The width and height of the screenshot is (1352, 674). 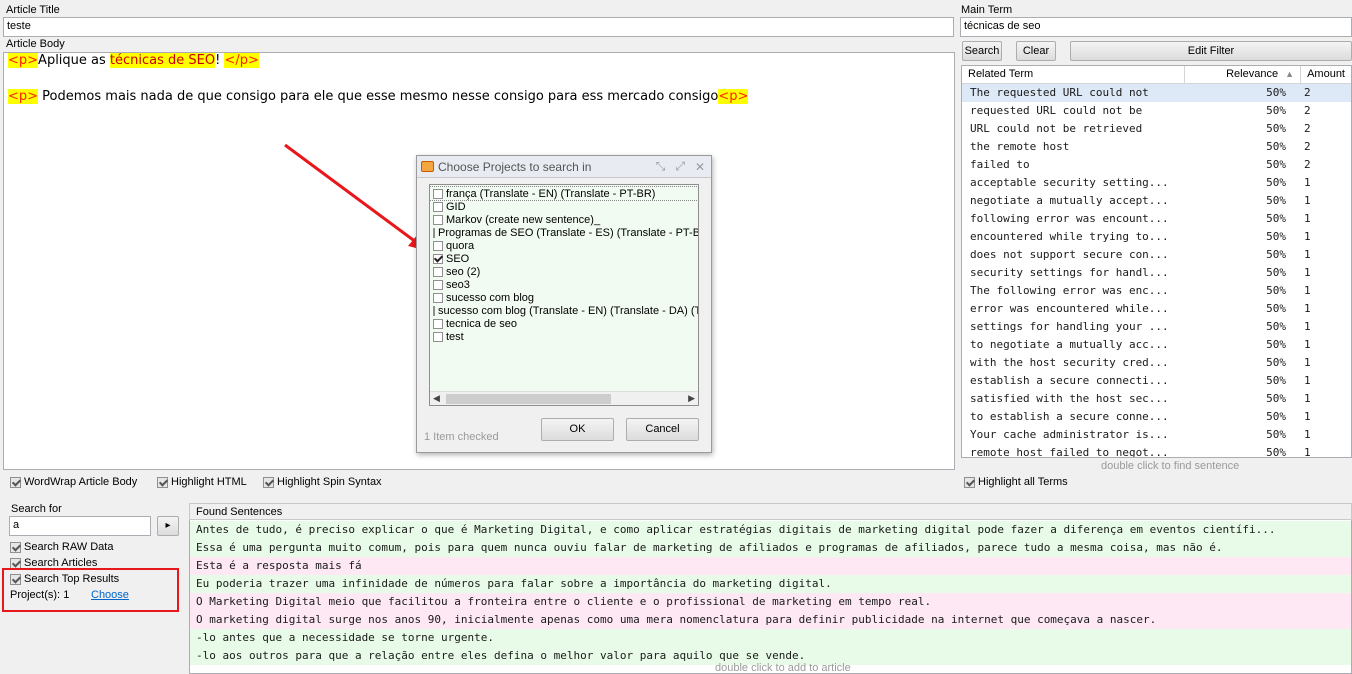 I want to click on horizontal-scrollbar: ◀ ▶, so click(x=564, y=398).